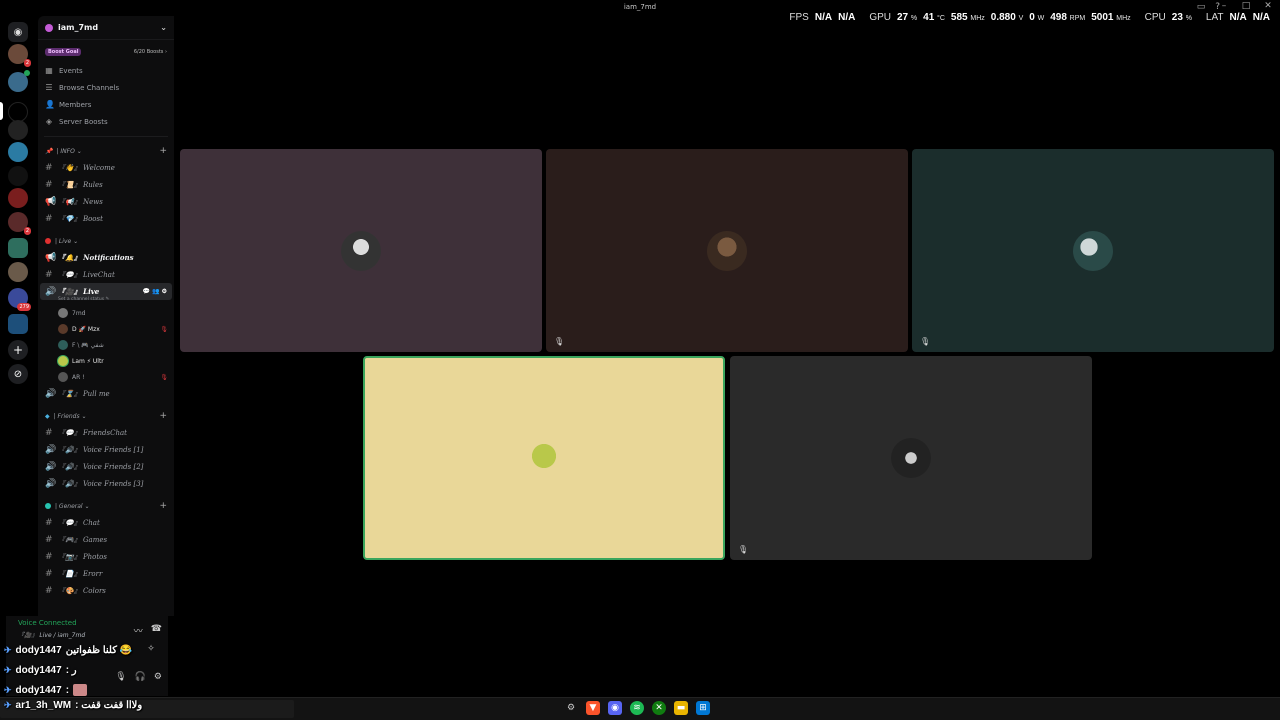  Describe the element at coordinates (83, 539) in the screenshot. I see `channel-label: 『🎮』 Games` at that location.